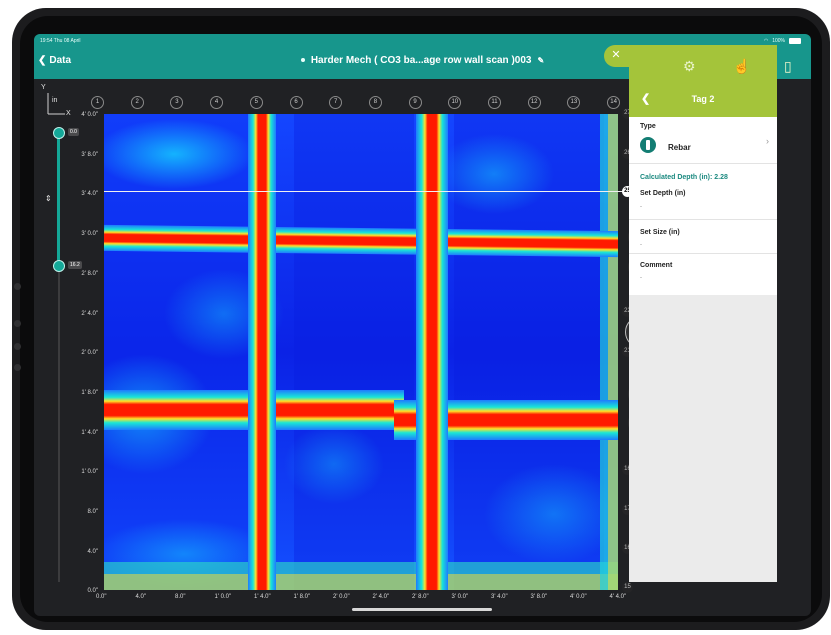 The width and height of the screenshot is (831, 635). I want to click on x-axis-tick-label: 1' 0.0", so click(223, 597).